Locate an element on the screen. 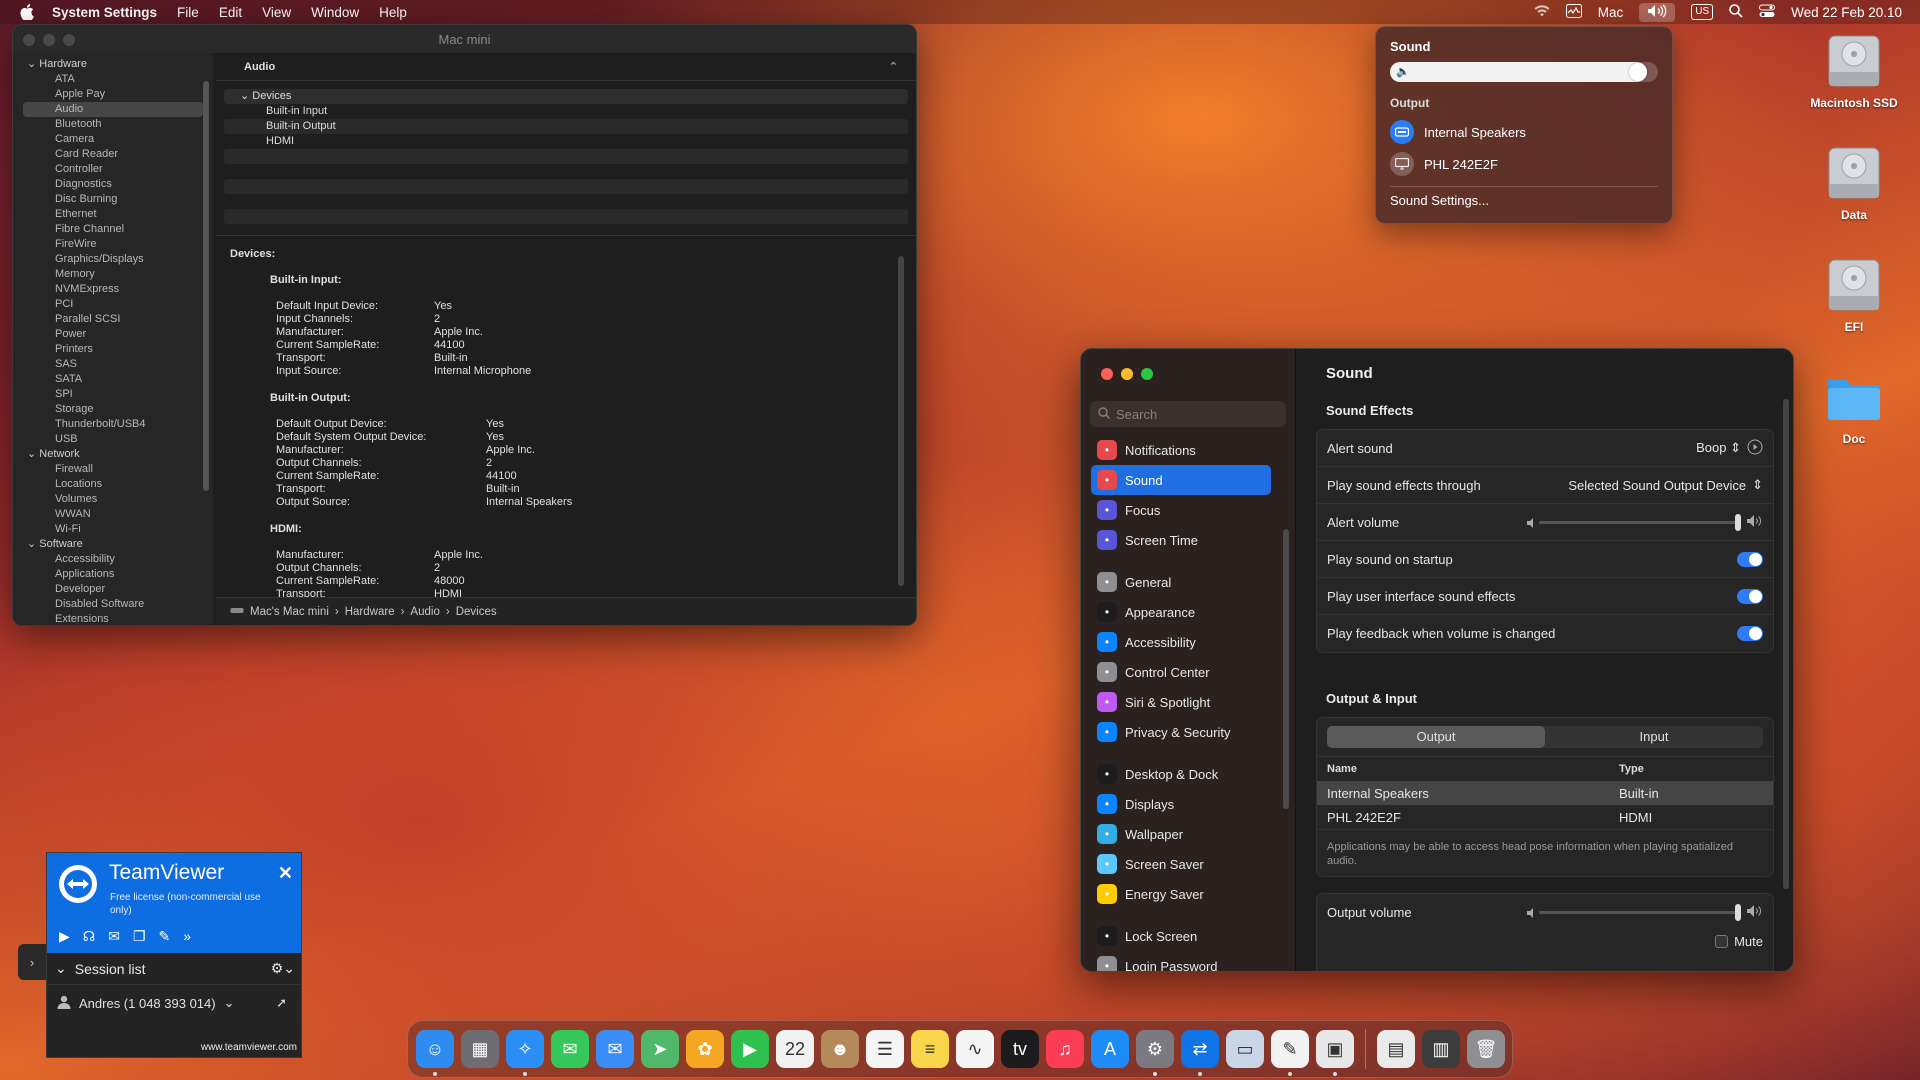 Image resolution: width=1920 pixels, height=1080 pixels. alert-sound-popup: Boop ⇕ is located at coordinates (1718, 448).